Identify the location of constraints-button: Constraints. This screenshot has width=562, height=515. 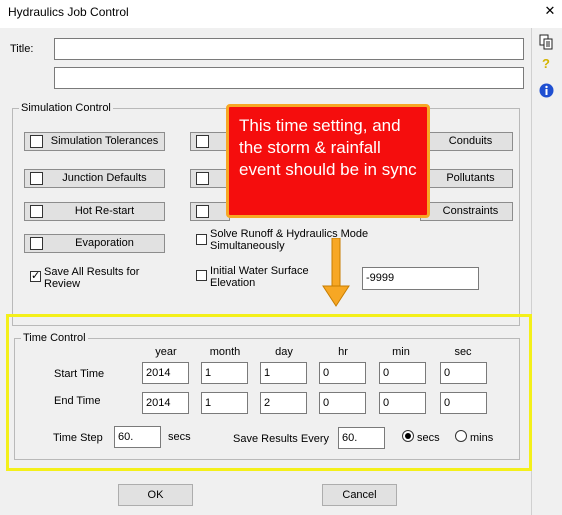
(466, 211).